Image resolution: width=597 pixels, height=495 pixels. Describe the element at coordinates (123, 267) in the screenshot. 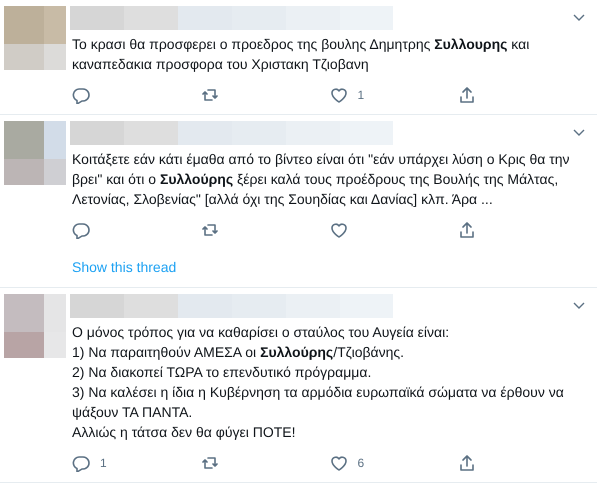

I see `show-thread-link: Show this thread` at that location.